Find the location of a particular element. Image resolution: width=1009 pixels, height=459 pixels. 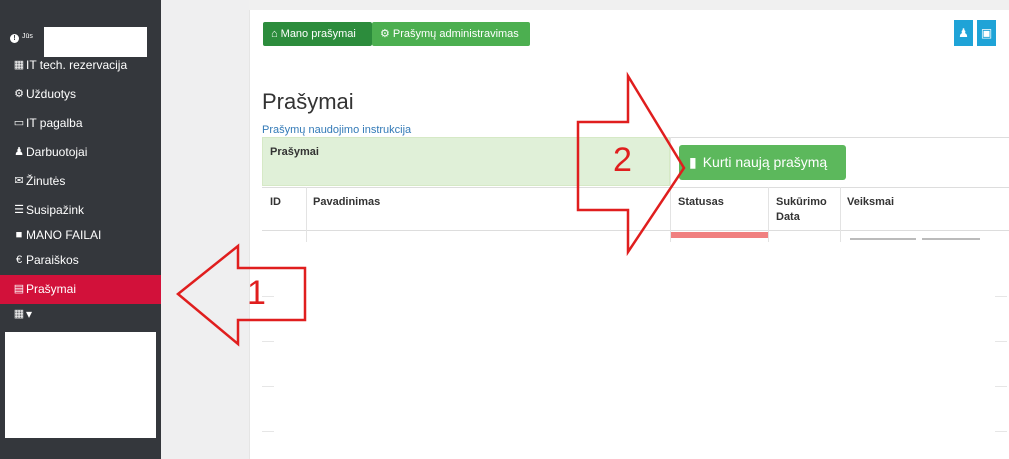

annotation-number-2: 2 is located at coordinates (622, 160).